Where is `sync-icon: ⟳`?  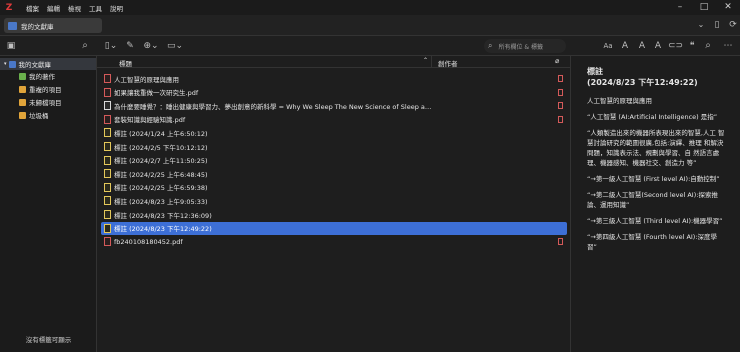 sync-icon: ⟳ is located at coordinates (733, 25).